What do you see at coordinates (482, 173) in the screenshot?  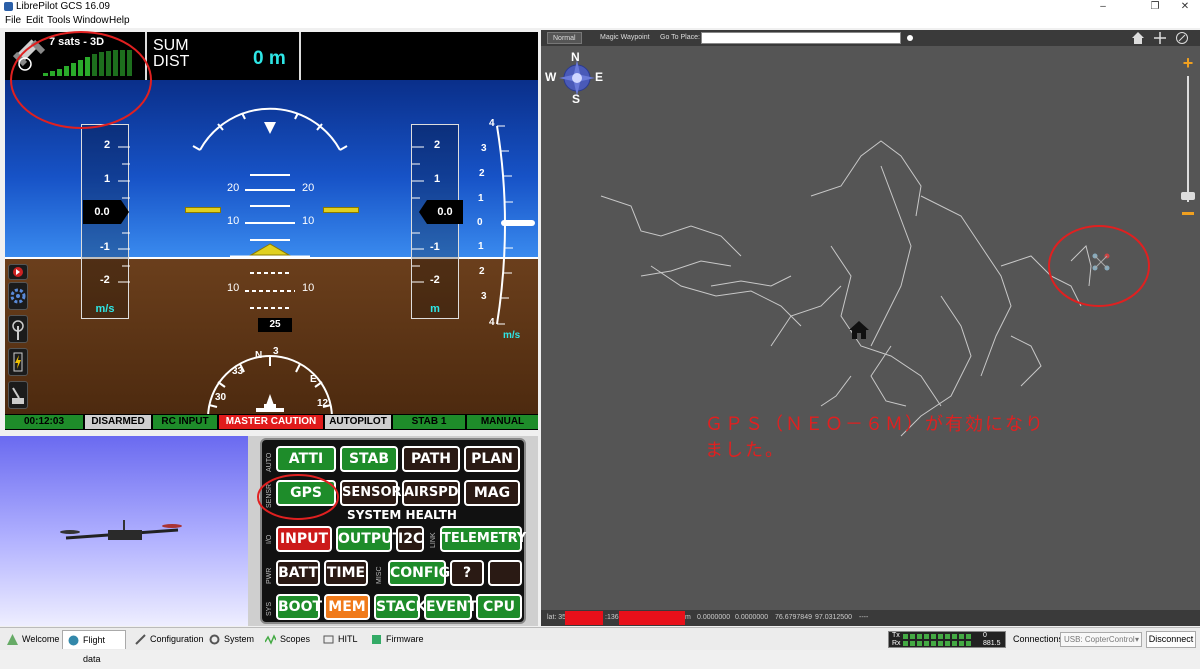 I see `vsi-tick-2: 2` at bounding box center [482, 173].